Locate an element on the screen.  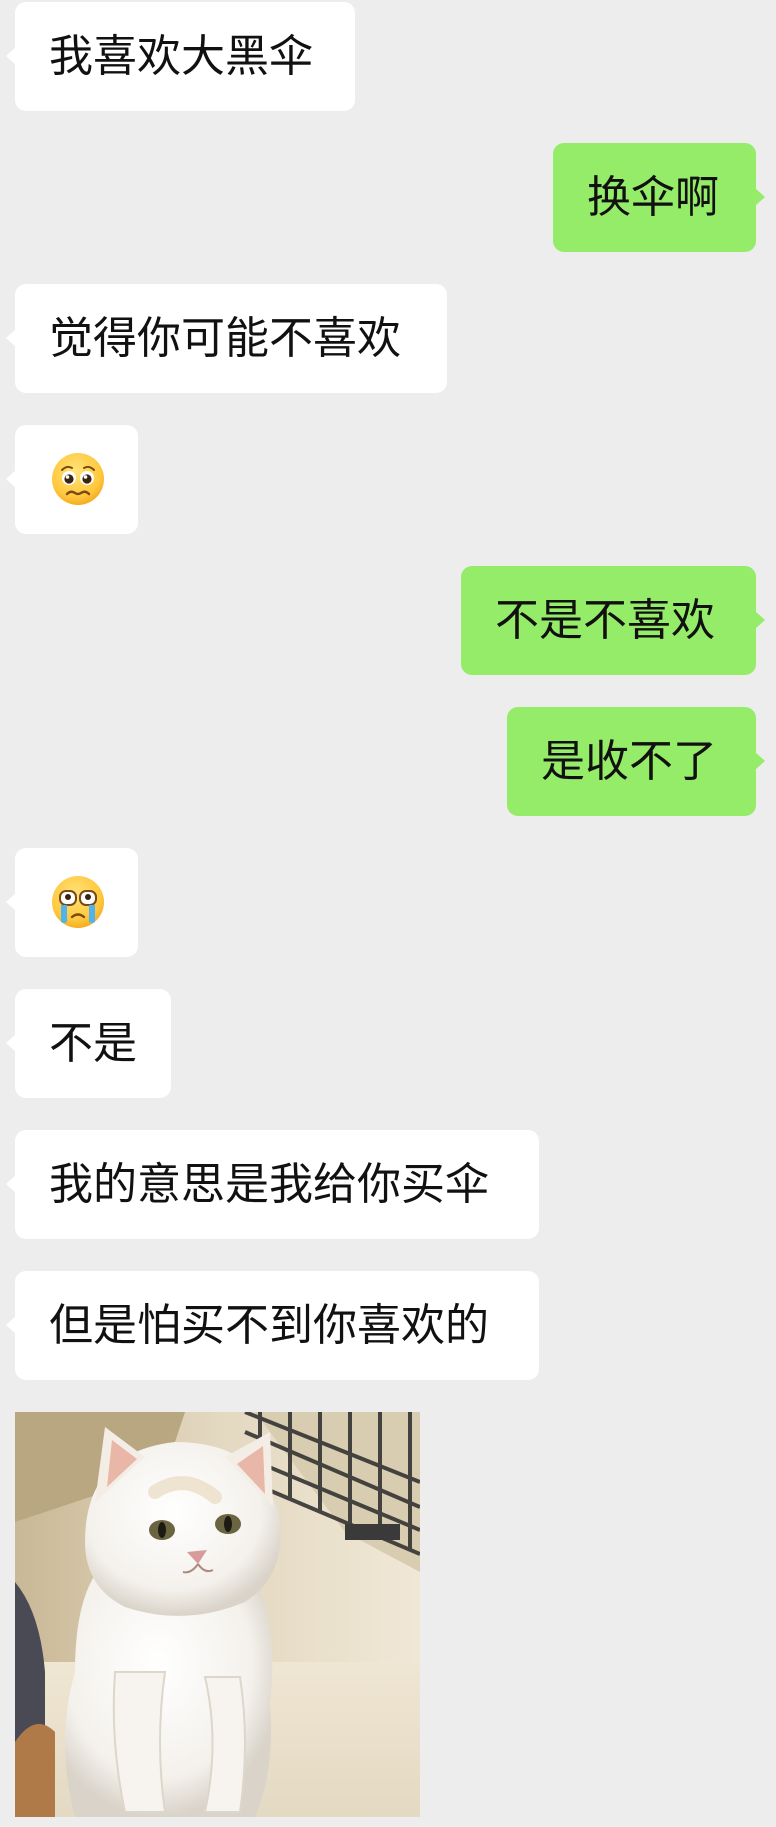
received-message: 我的意思是我给你买伞 is located at coordinates (272, 1184).